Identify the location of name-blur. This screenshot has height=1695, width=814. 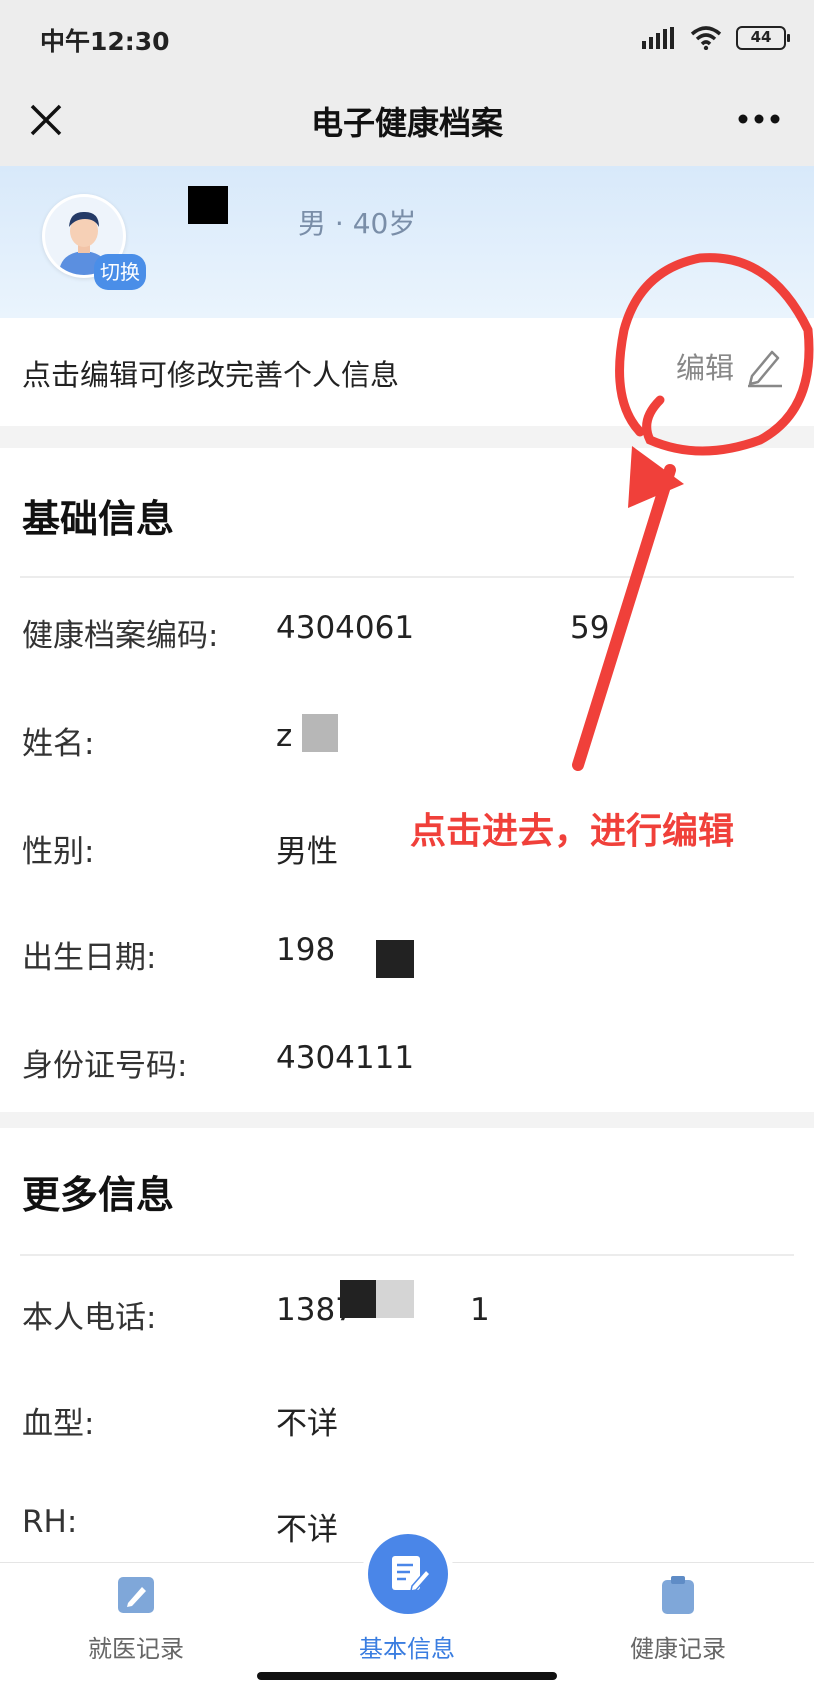
(250, 213).